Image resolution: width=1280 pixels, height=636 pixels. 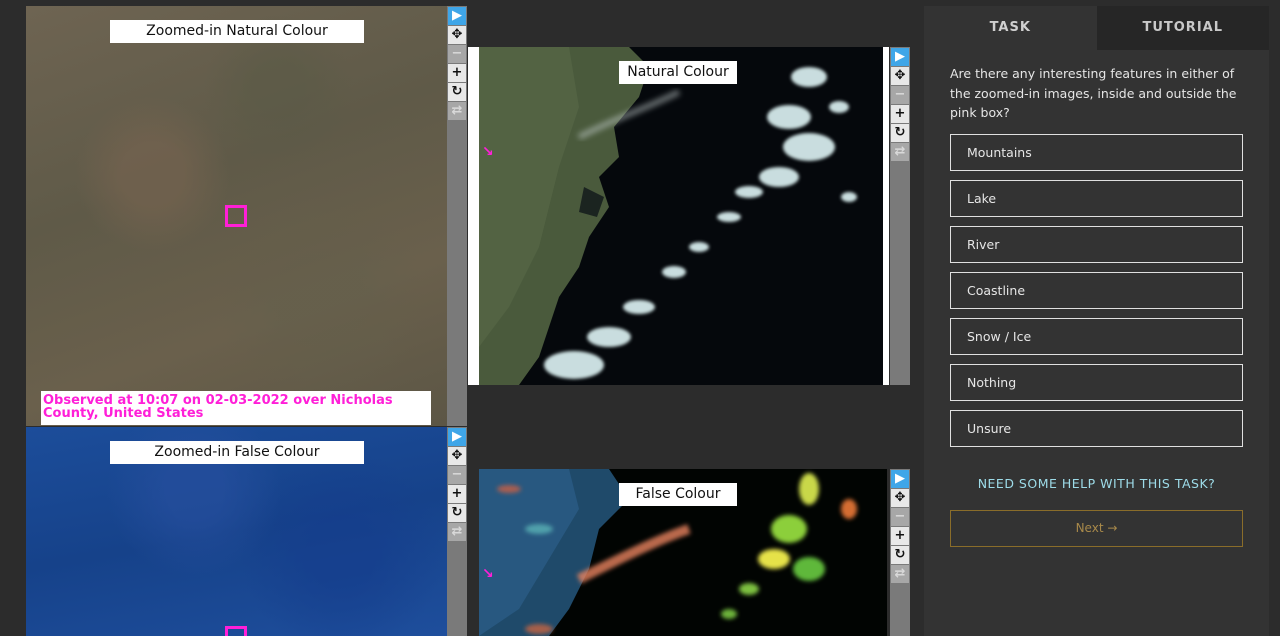 What do you see at coordinates (1096, 198) in the screenshot?
I see `answer-lake: Lake` at bounding box center [1096, 198].